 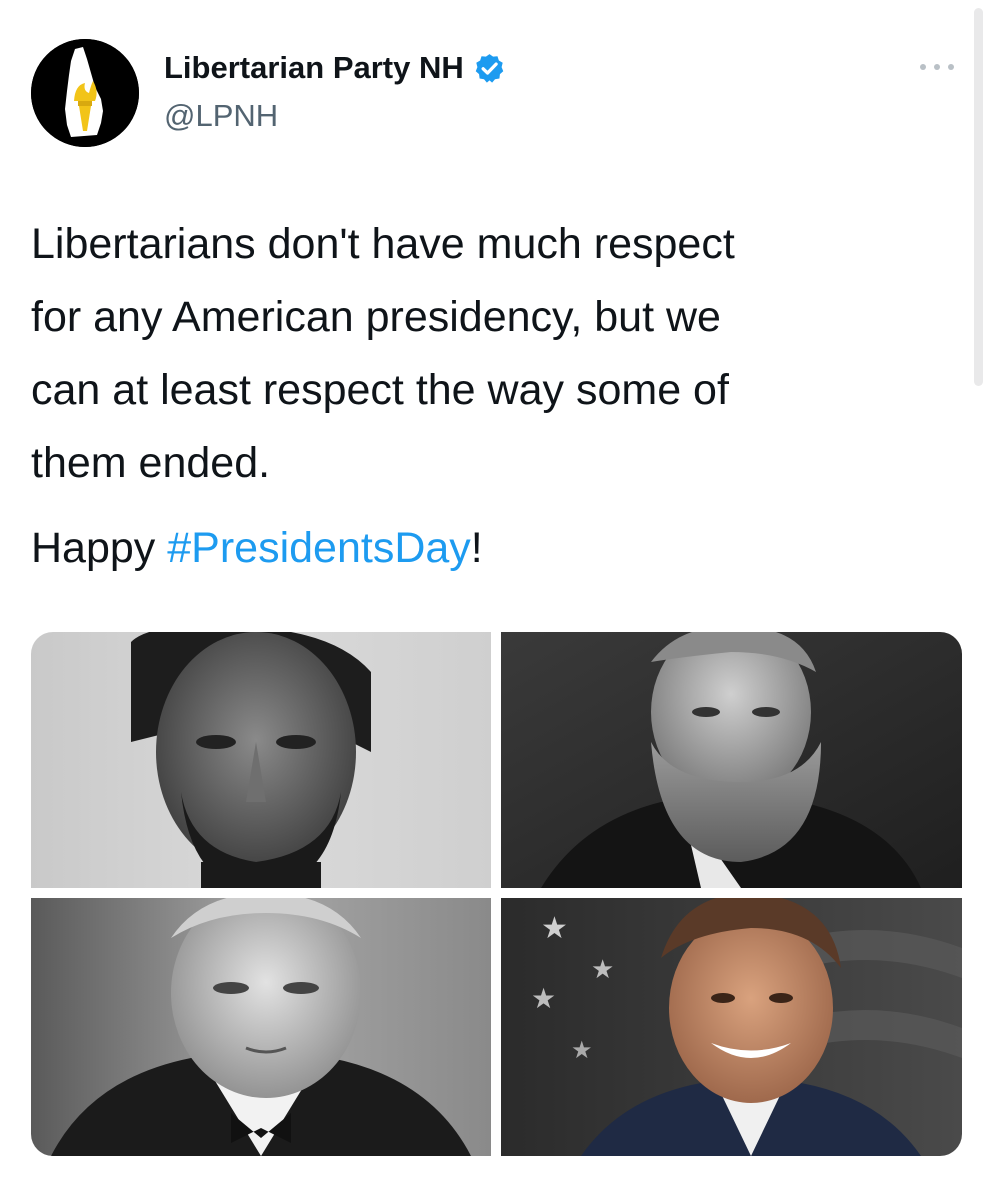 I want to click on display-name: Libertarian Party NH, so click(x=335, y=68).